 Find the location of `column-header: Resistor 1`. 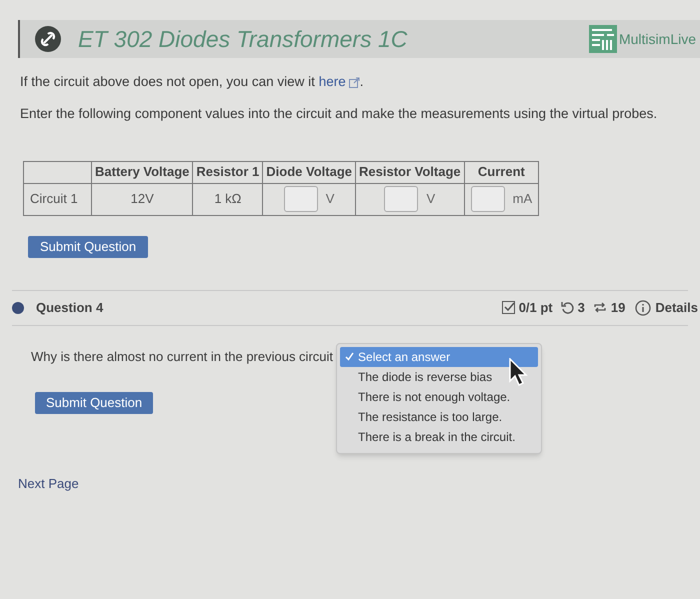

column-header: Resistor 1 is located at coordinates (227, 172).